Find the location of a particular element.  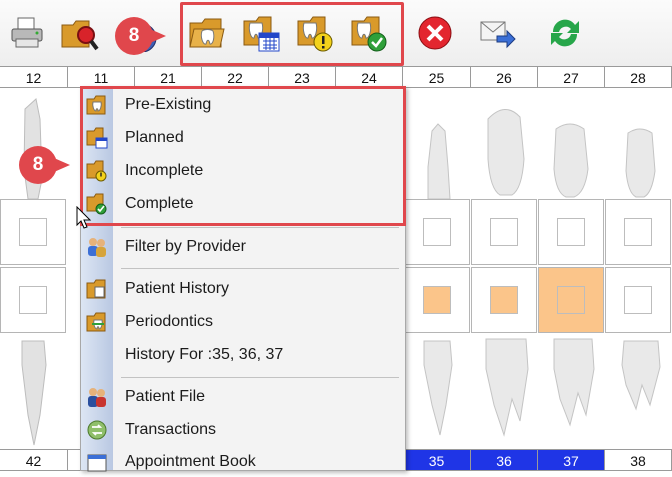

close-icon is located at coordinates (435, 33).